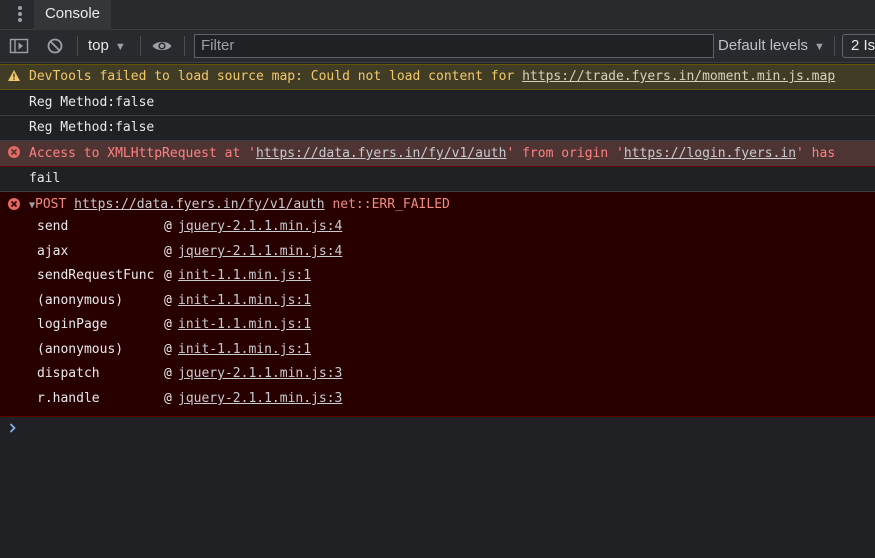  Describe the element at coordinates (96, 275) in the screenshot. I see `stack-function: sendRequestFunc` at that location.